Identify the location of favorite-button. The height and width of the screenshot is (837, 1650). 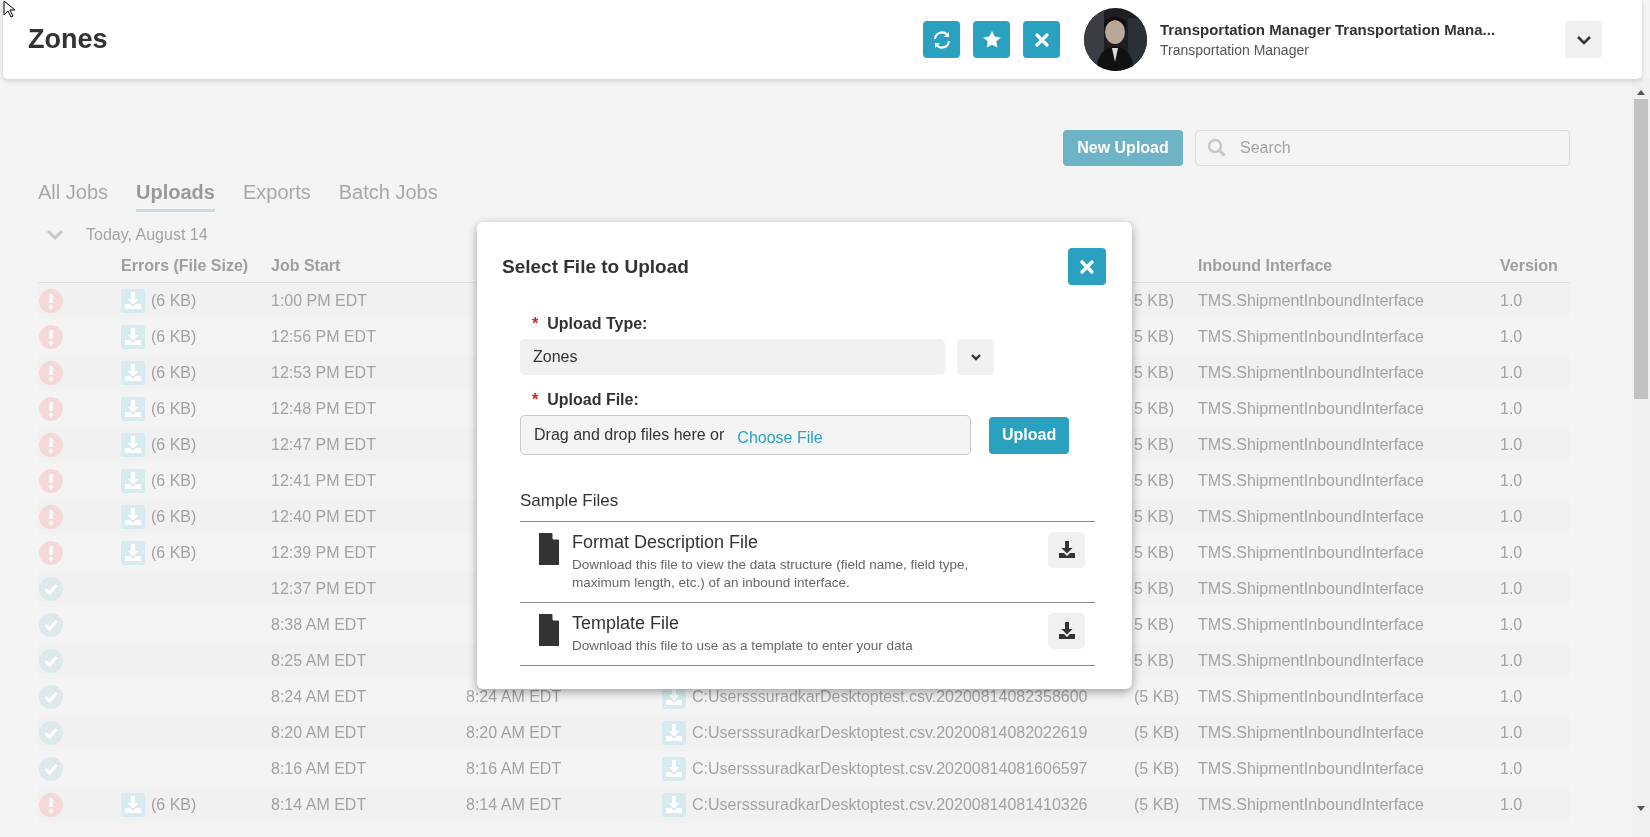
(991, 39).